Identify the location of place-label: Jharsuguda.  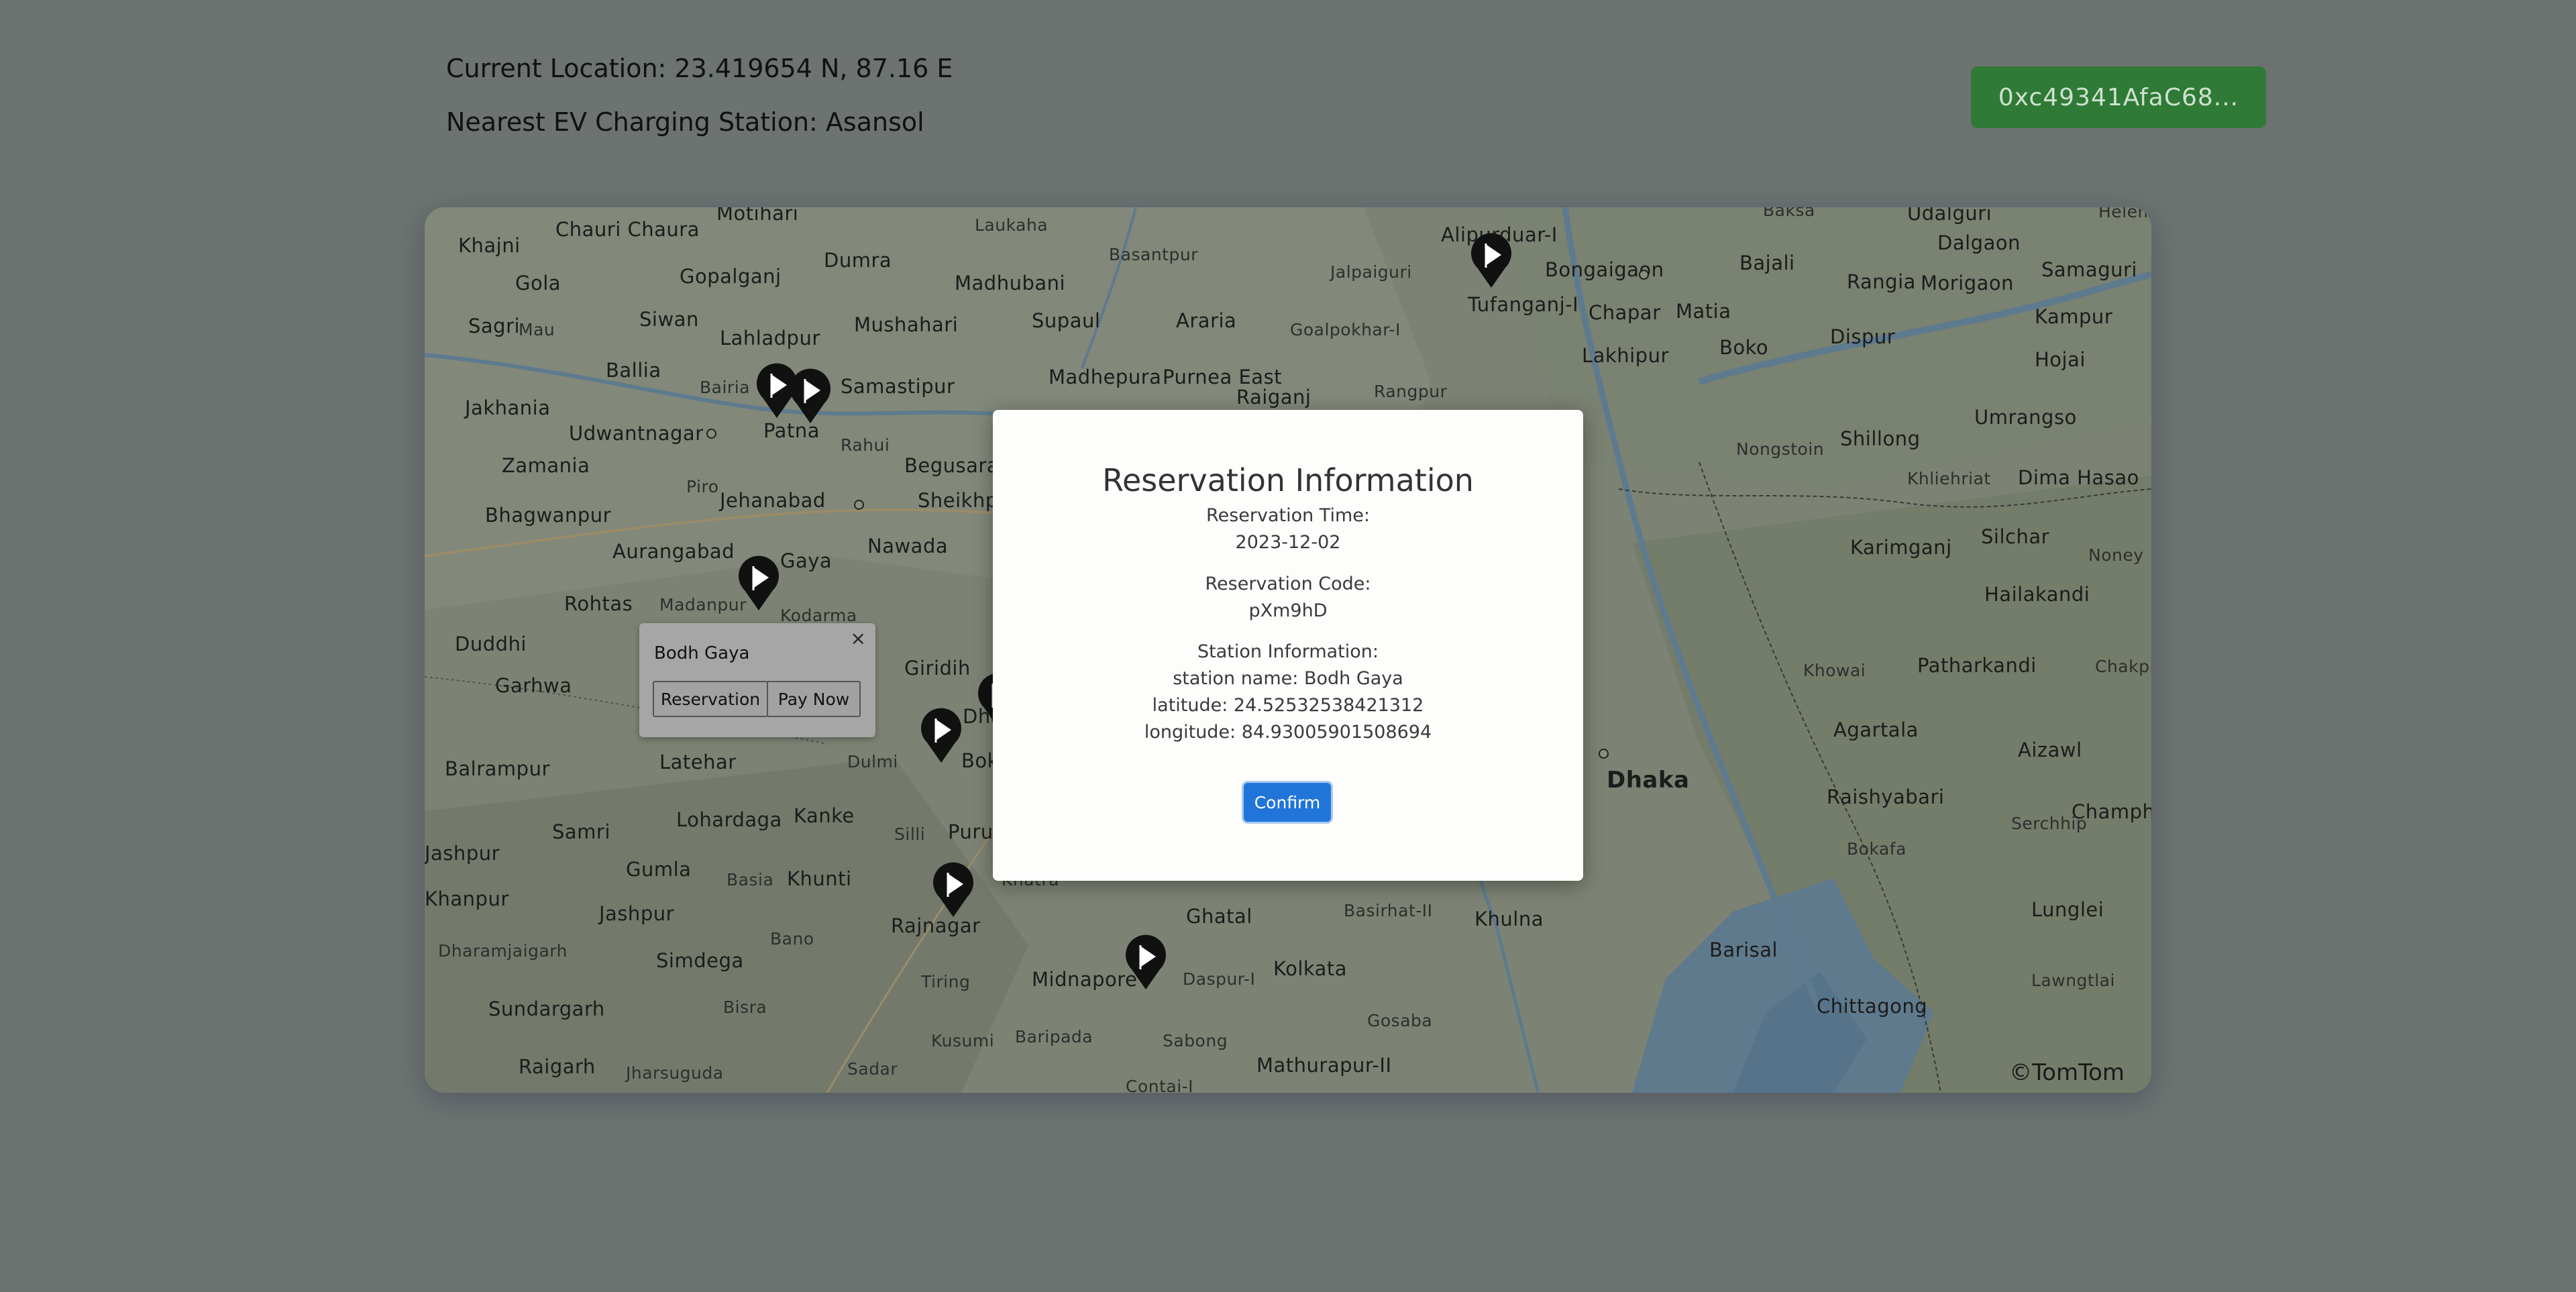
(675, 1073).